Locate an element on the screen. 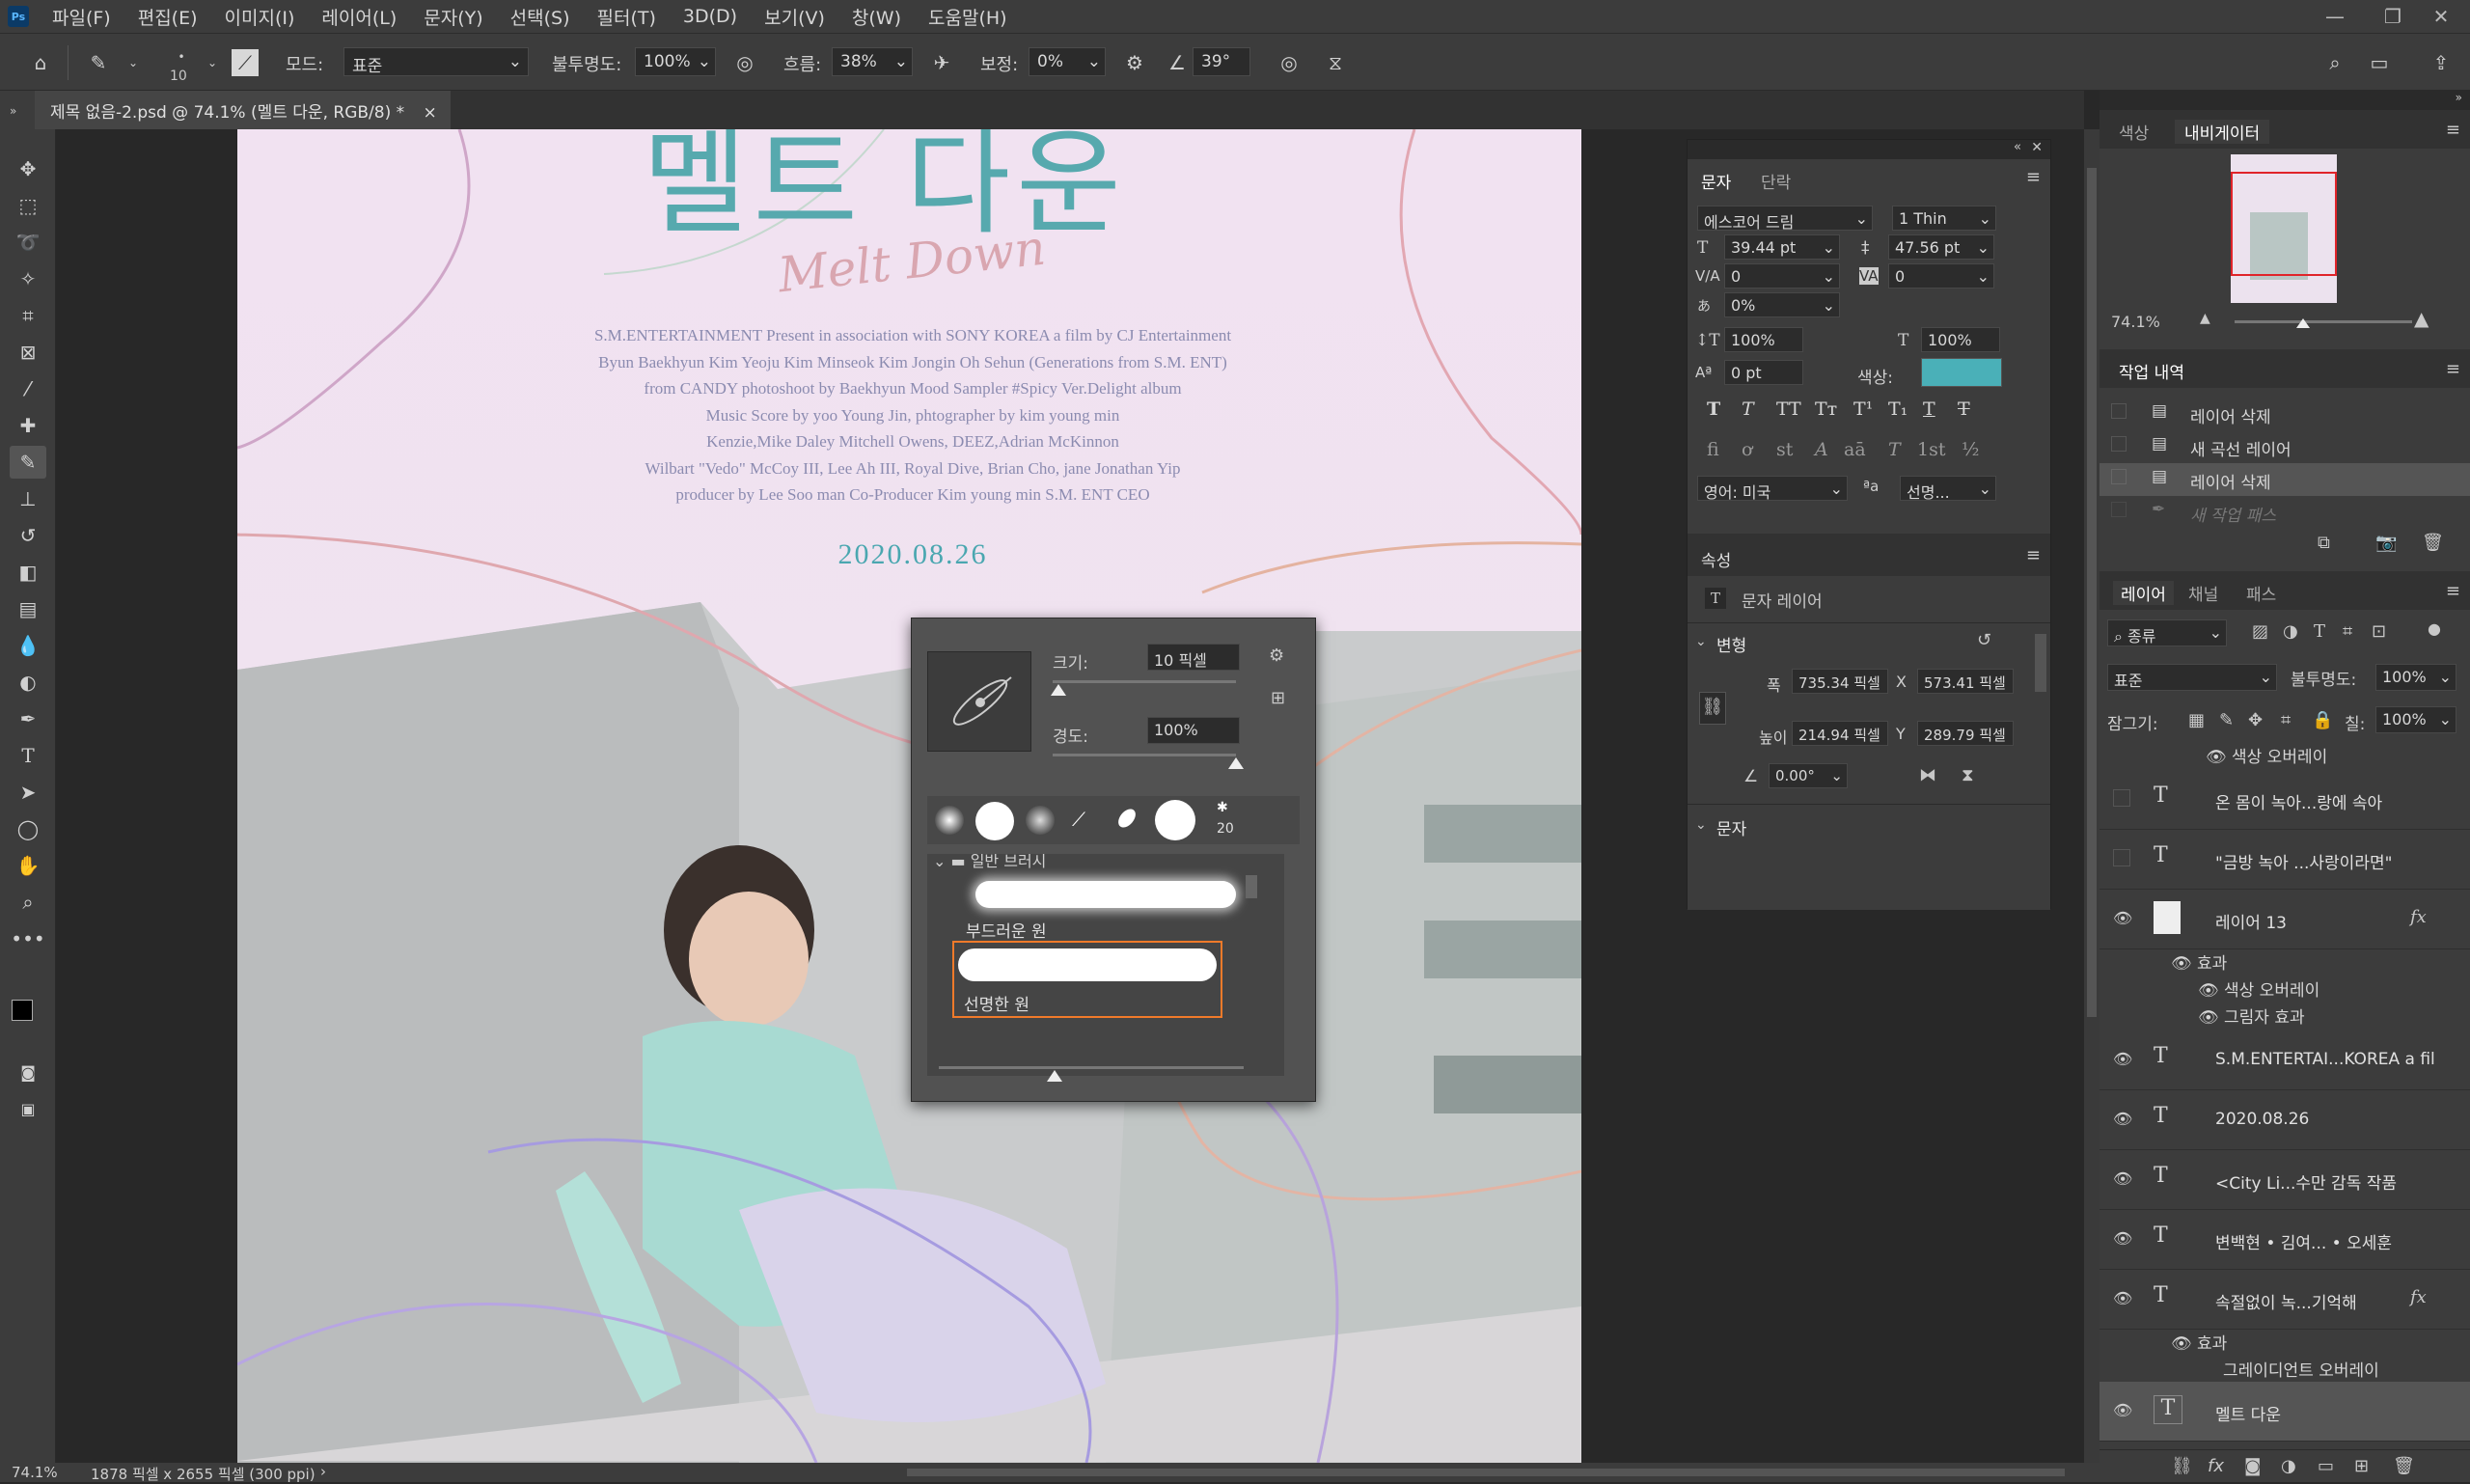 The height and width of the screenshot is (1484, 2470). pressure-size-icon: ◎ is located at coordinates (1289, 62).